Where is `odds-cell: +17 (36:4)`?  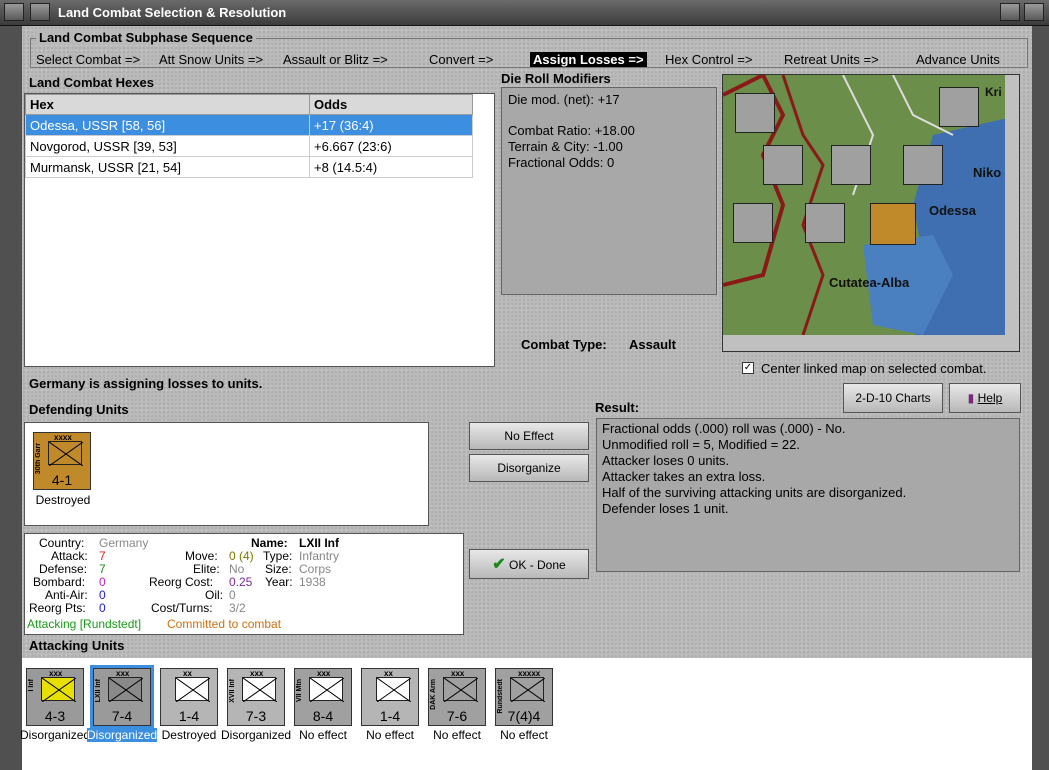 odds-cell: +17 (36:4) is located at coordinates (391, 125).